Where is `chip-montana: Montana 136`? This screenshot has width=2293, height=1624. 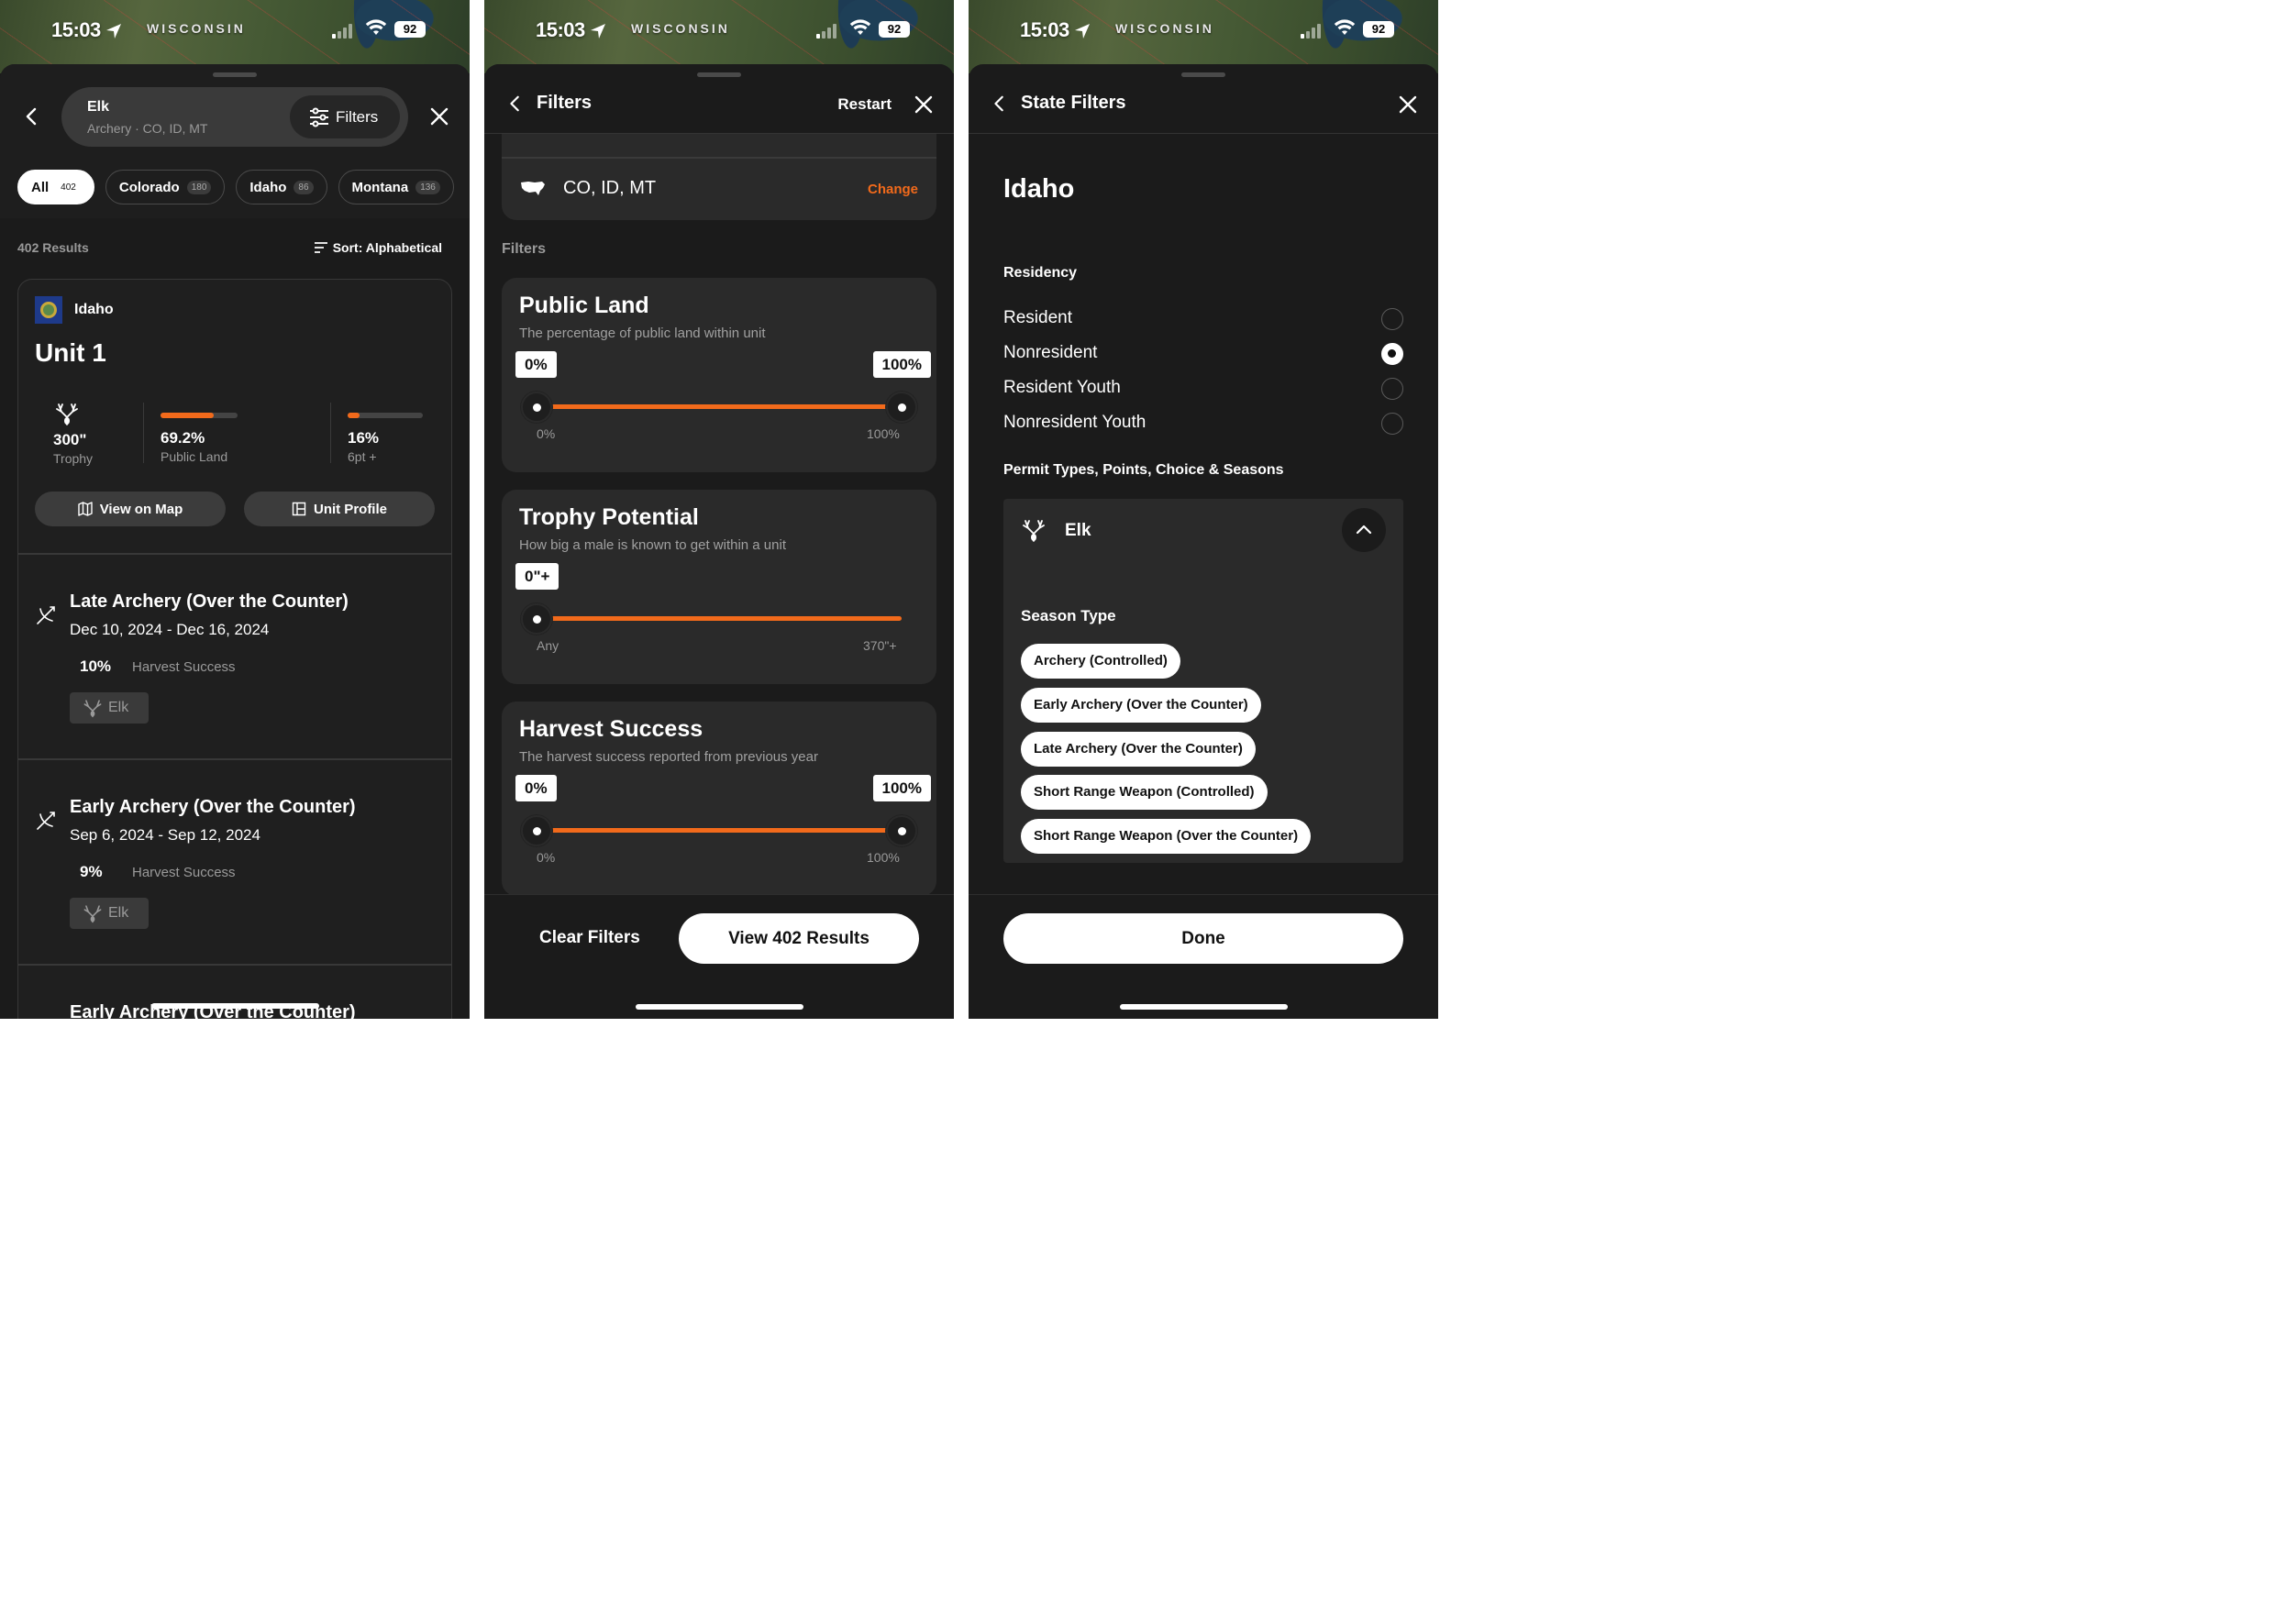 chip-montana: Montana 136 is located at coordinates (396, 187).